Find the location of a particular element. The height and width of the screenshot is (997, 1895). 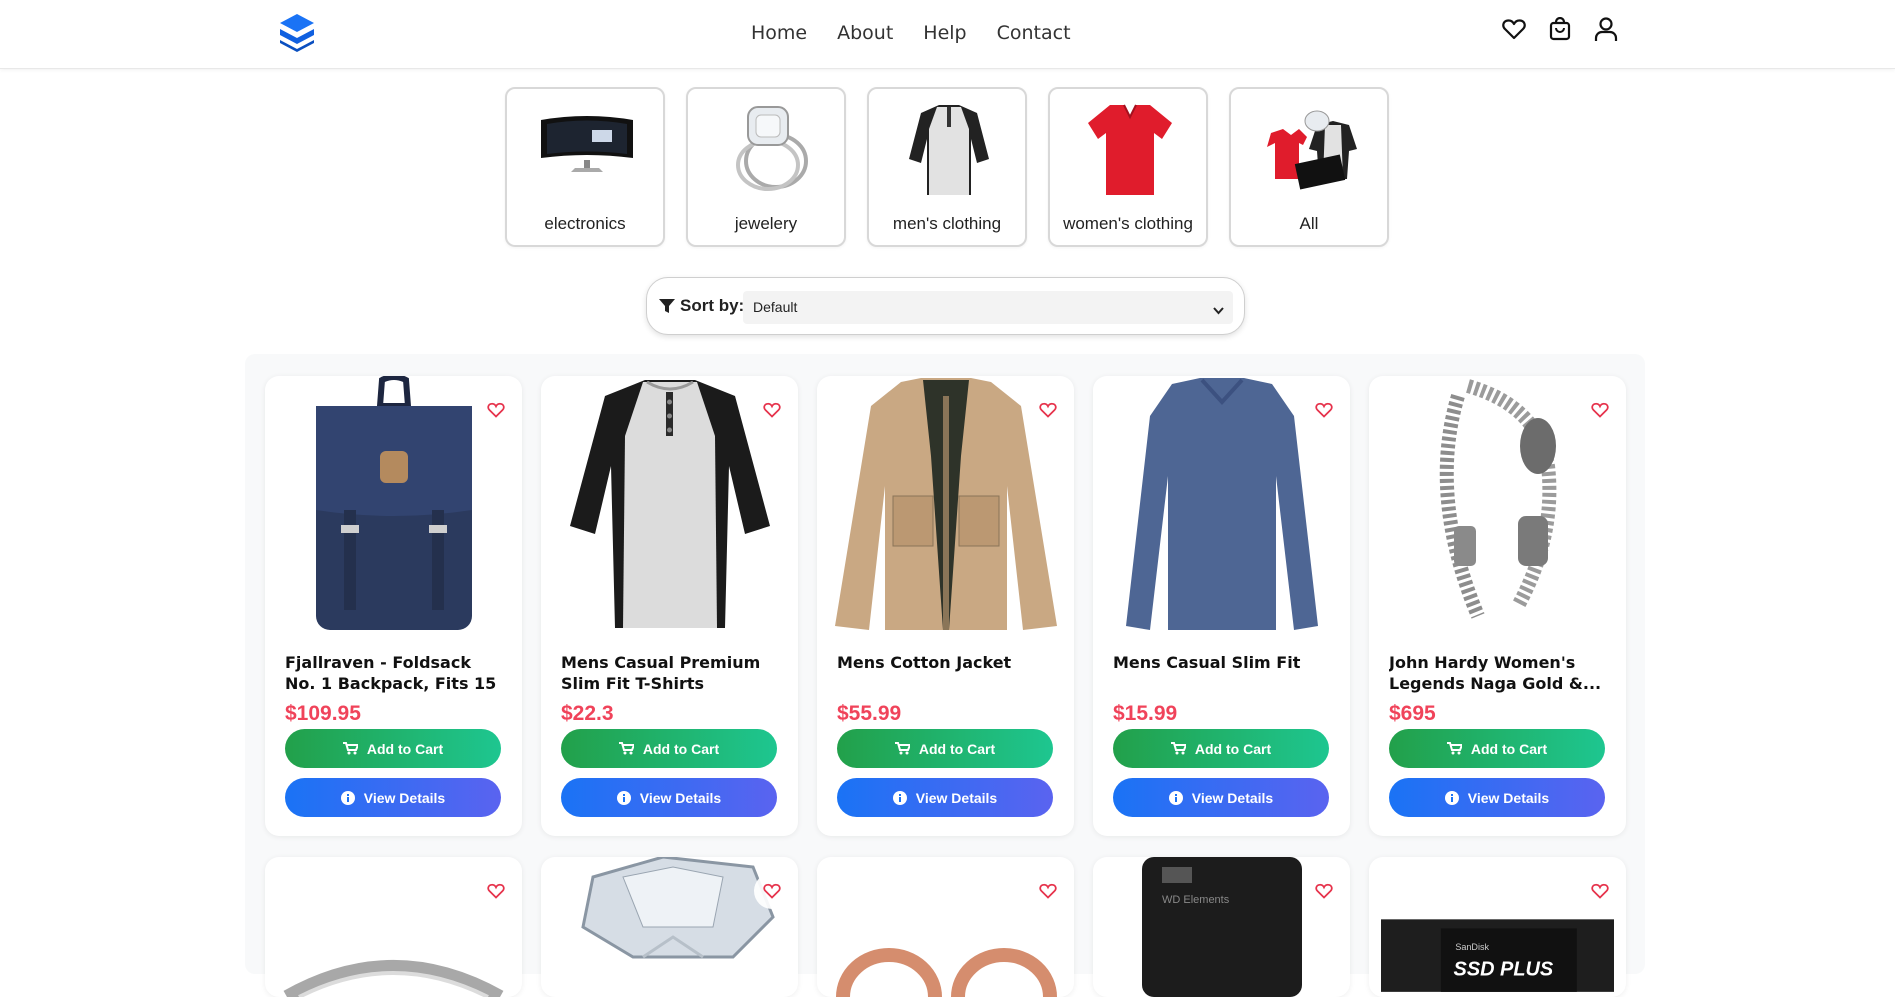

diamond-ring-image is located at coordinates (669, 927).